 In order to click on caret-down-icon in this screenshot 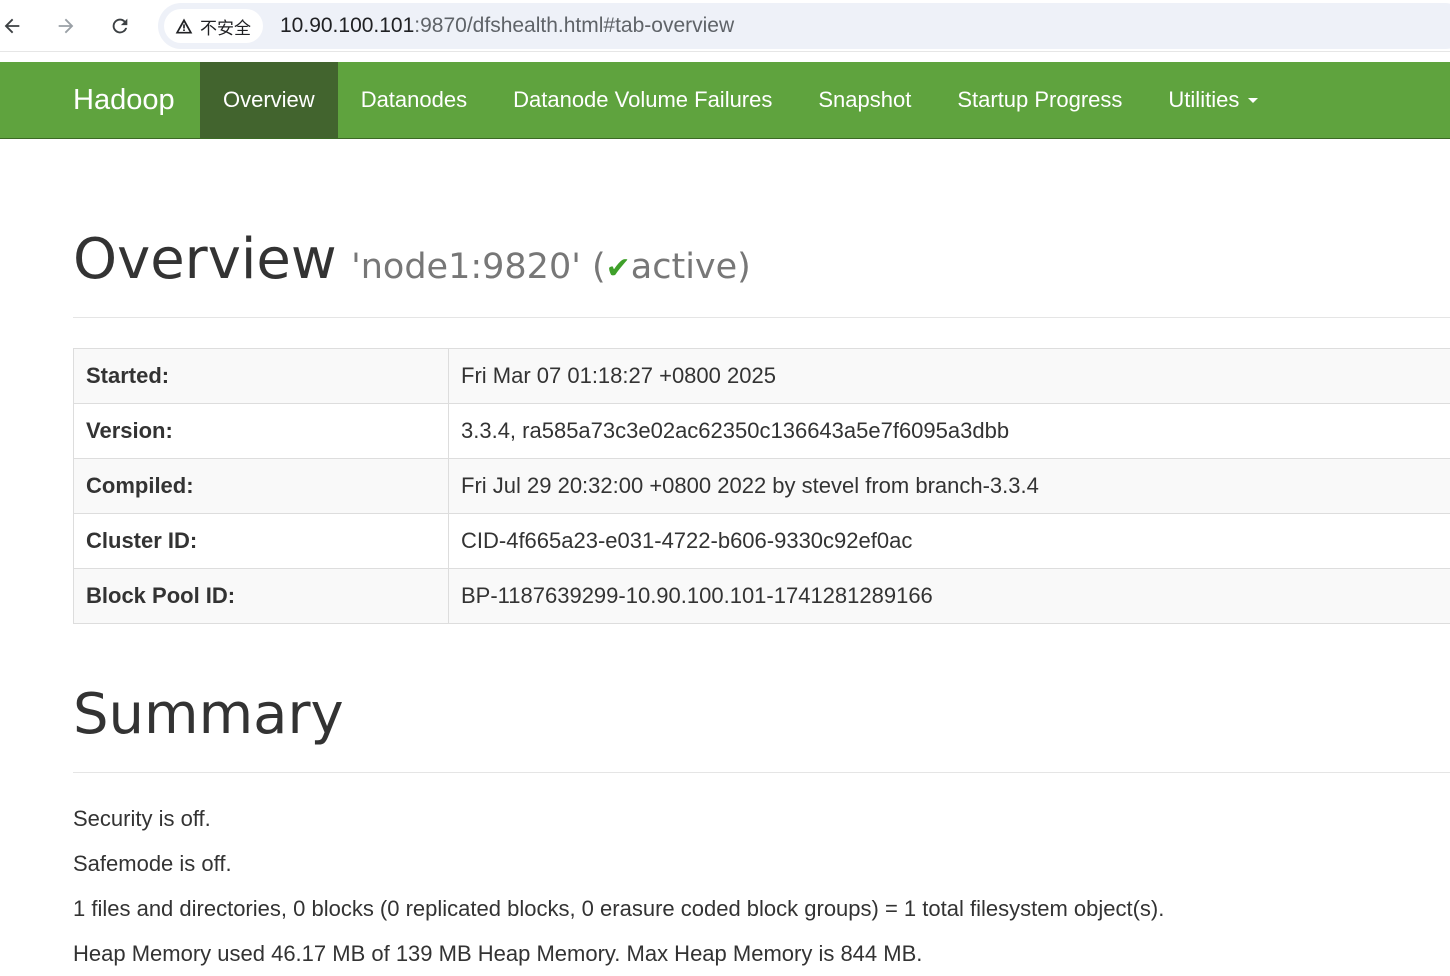, I will do `click(1253, 100)`.